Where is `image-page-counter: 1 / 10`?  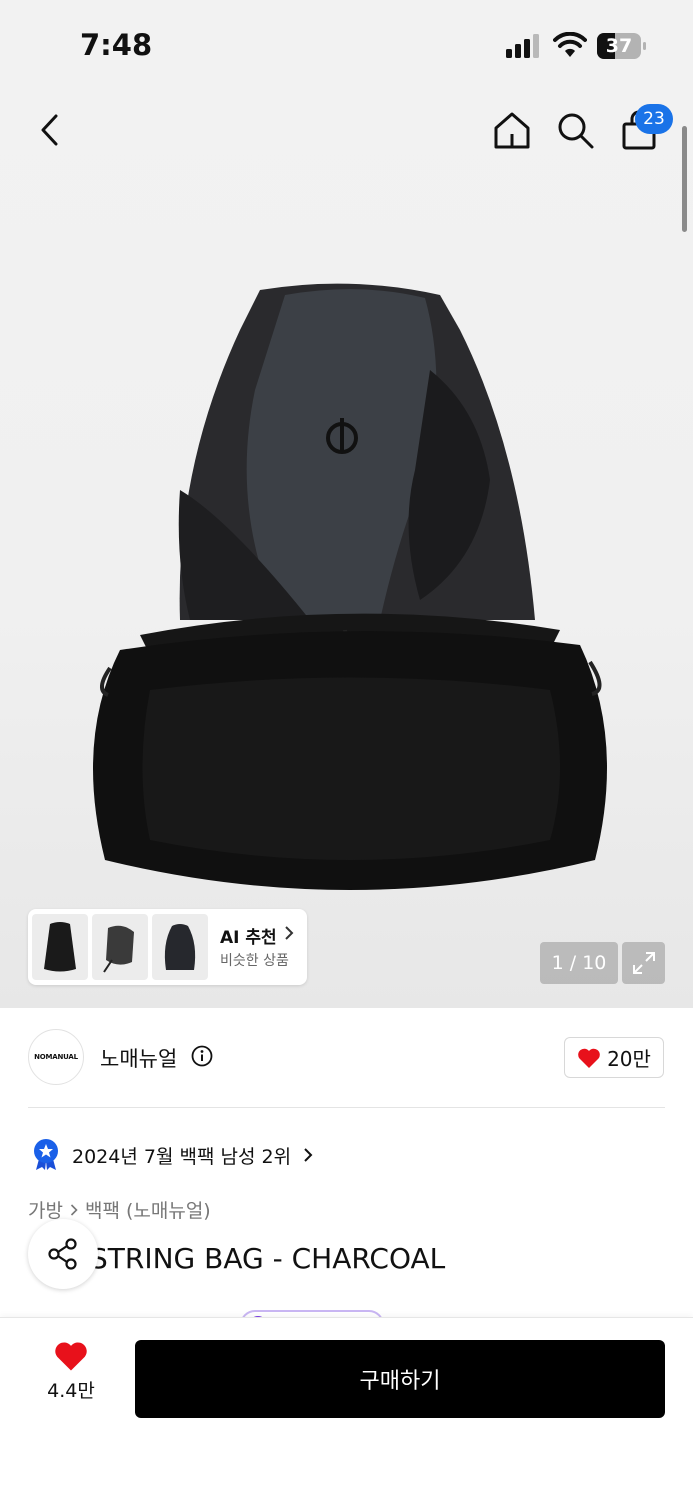 image-page-counter: 1 / 10 is located at coordinates (579, 963).